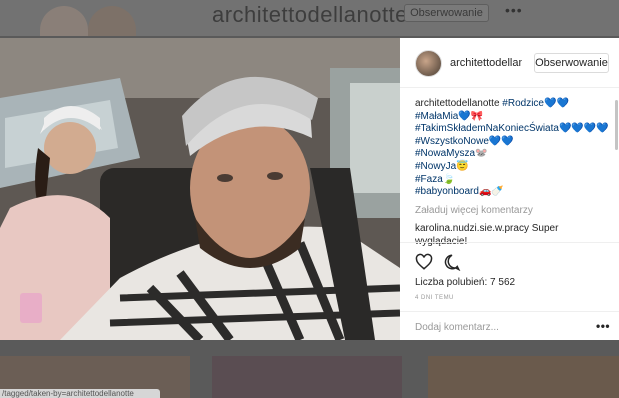 The width and height of the screenshot is (619, 398). Describe the element at coordinates (424, 262) in the screenshot. I see `heart-icon` at that location.